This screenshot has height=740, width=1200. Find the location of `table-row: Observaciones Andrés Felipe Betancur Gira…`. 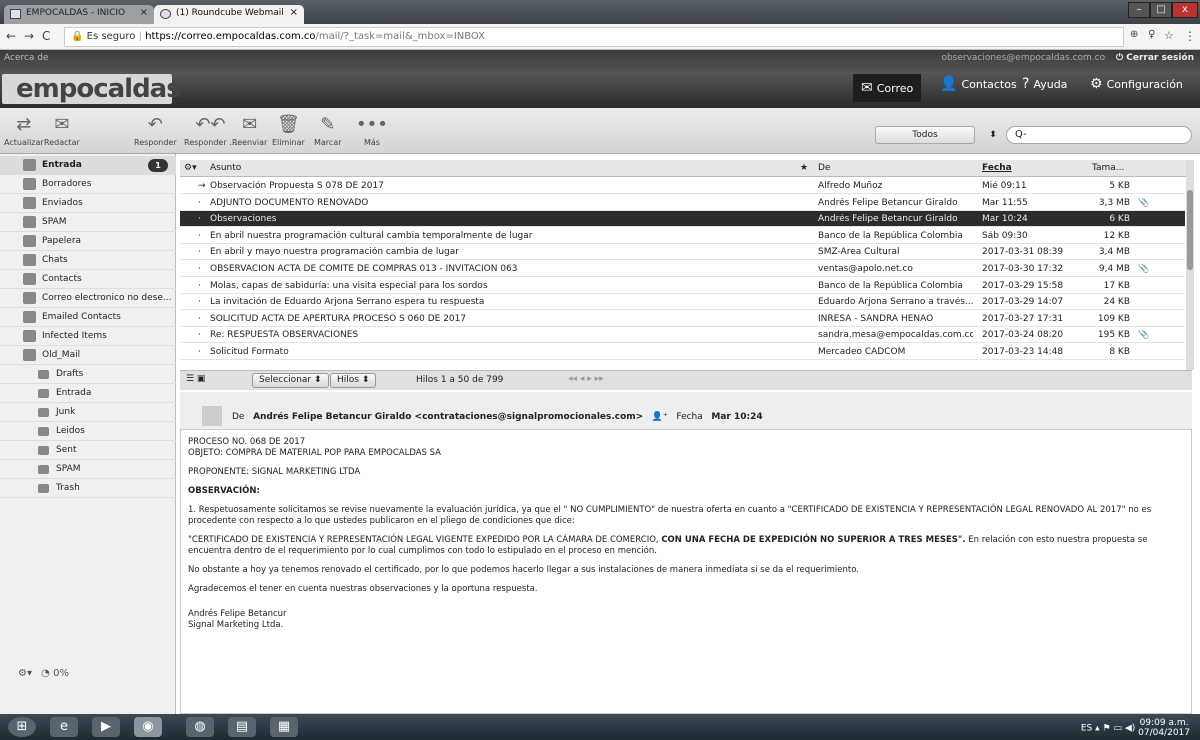

table-row: Observaciones Andrés Felipe Betancur Gira… is located at coordinates (682, 219).